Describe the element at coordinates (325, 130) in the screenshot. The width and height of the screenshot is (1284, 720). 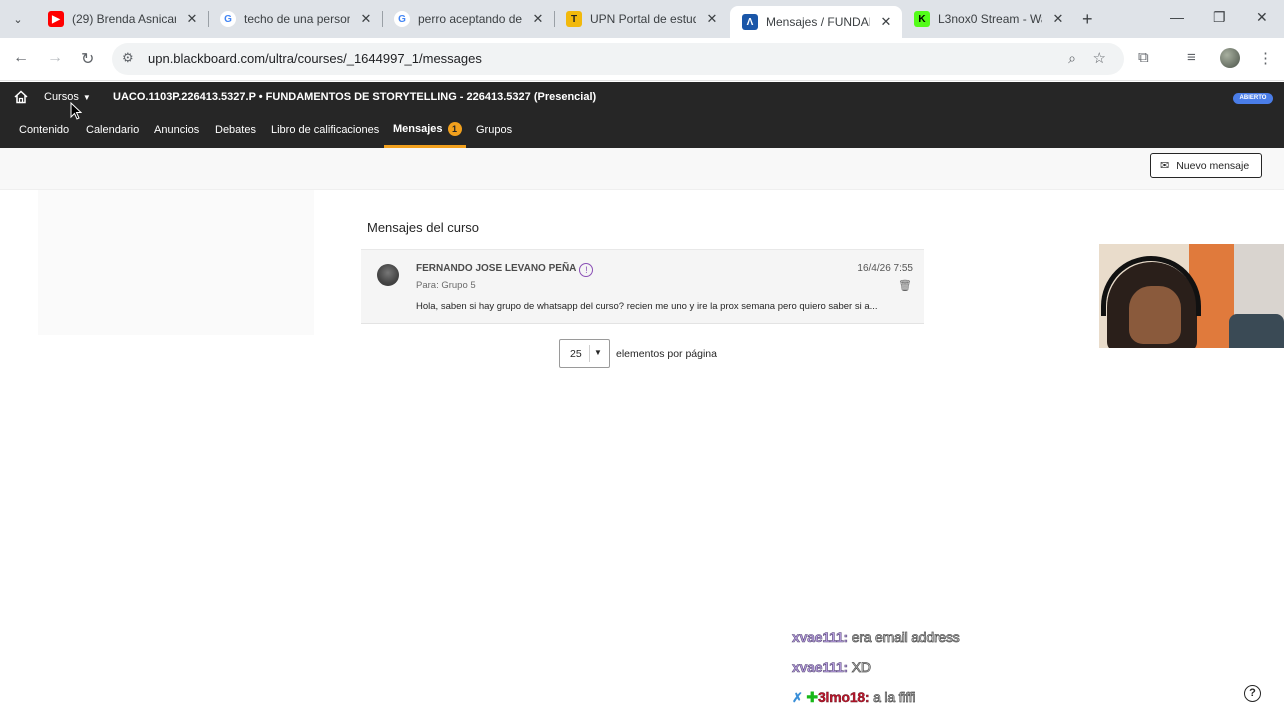
I see `tab-libro-de-calificaciones: Libro de calificaciones` at that location.